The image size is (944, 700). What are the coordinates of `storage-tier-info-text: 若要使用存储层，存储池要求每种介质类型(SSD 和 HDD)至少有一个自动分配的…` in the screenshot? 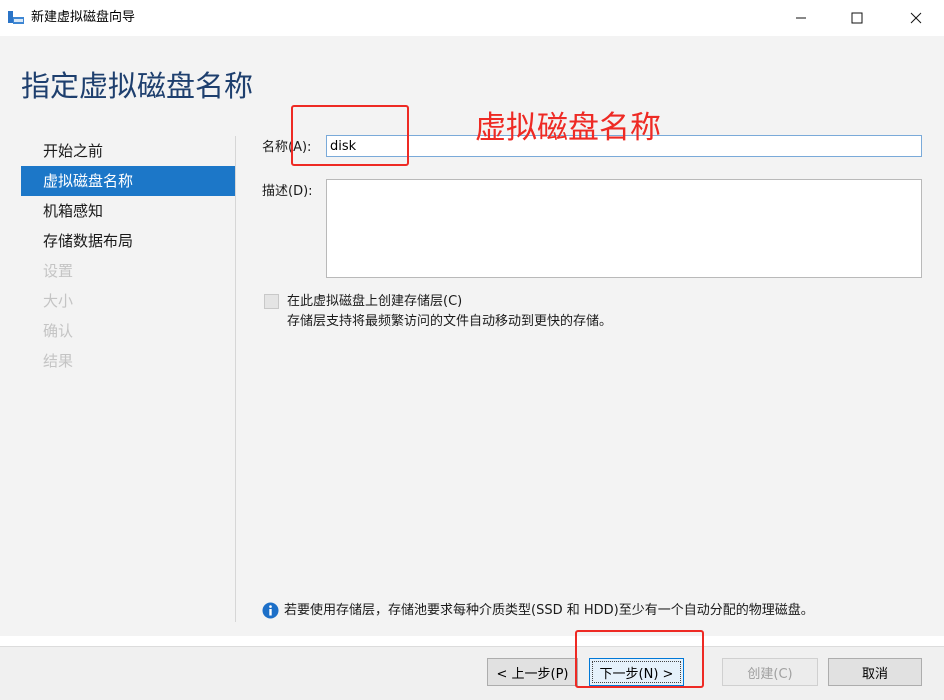 It's located at (549, 610).